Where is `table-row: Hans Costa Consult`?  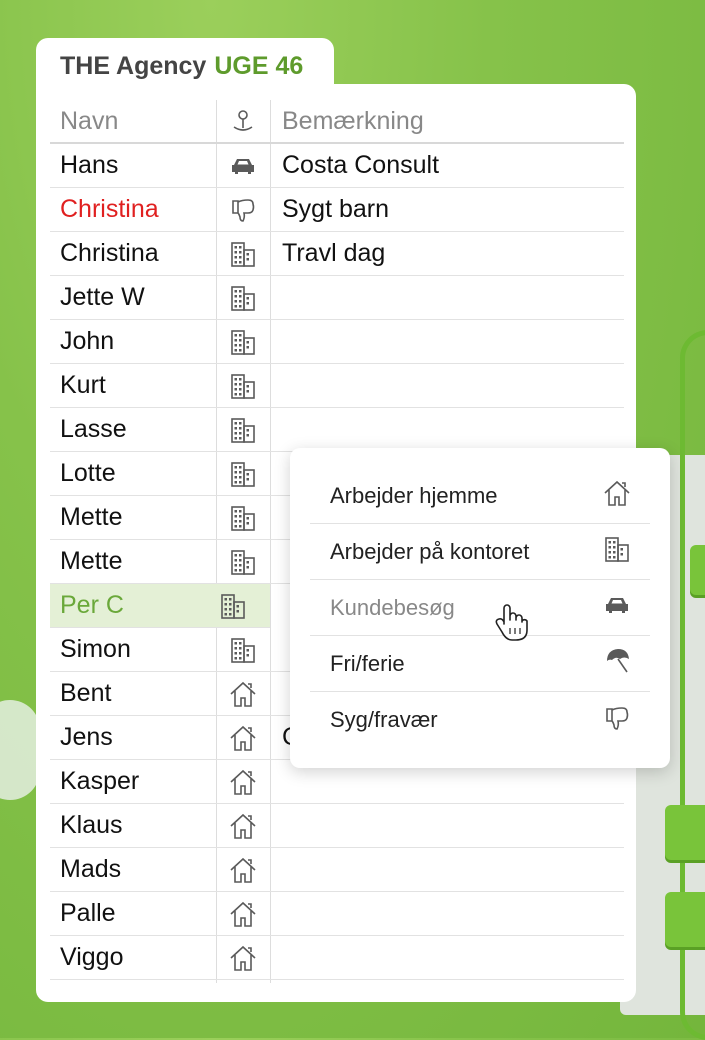 table-row: Hans Costa Consult is located at coordinates (337, 166).